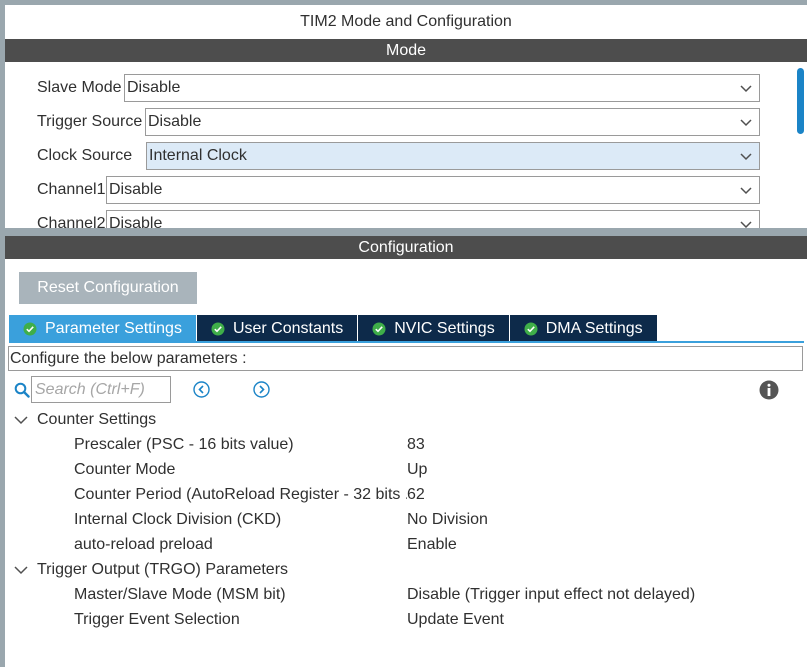 The image size is (807, 667). I want to click on mode-row-slave-mode: Slave Mode, so click(80, 88).